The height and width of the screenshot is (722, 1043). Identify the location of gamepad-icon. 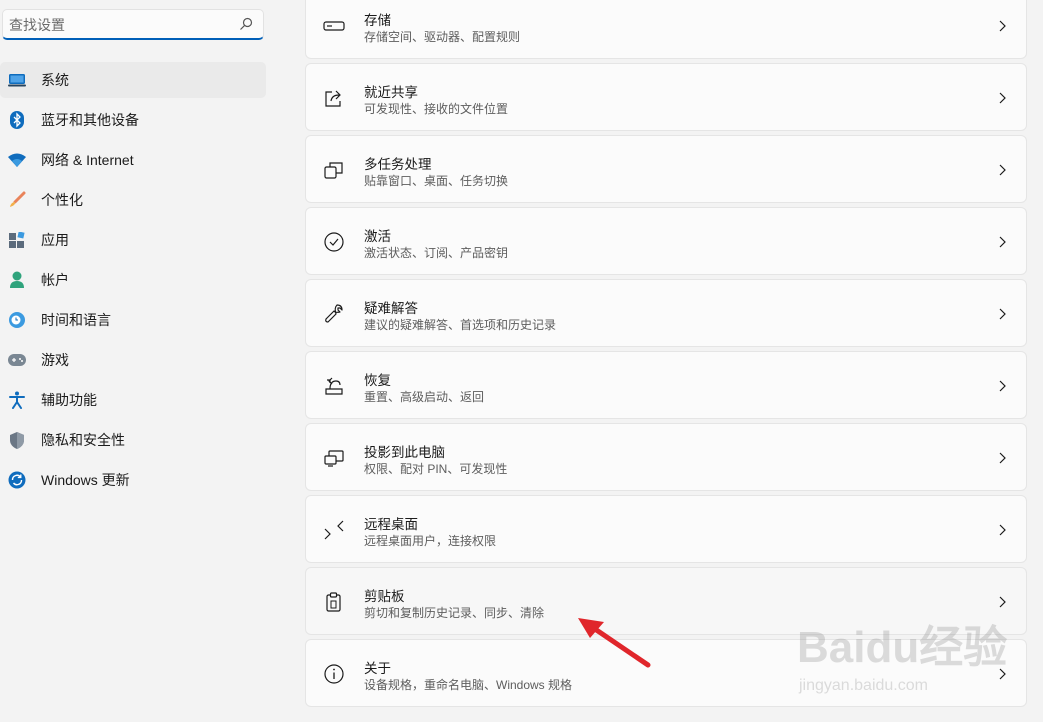
(17, 360).